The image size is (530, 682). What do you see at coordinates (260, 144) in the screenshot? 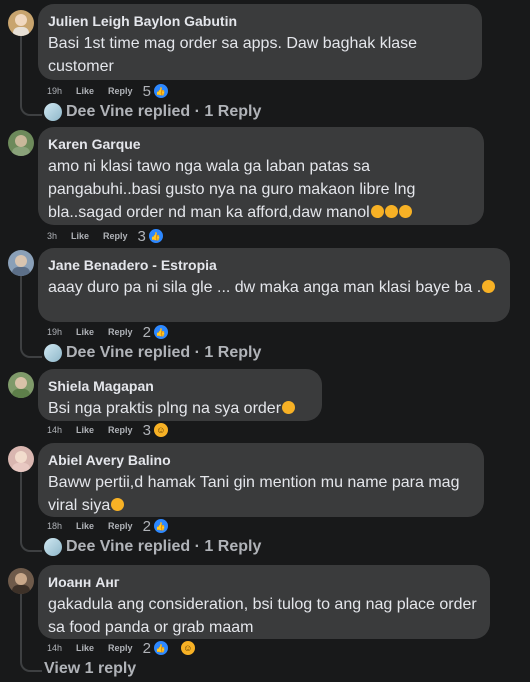
I see `comment-author: Karen Garque` at bounding box center [260, 144].